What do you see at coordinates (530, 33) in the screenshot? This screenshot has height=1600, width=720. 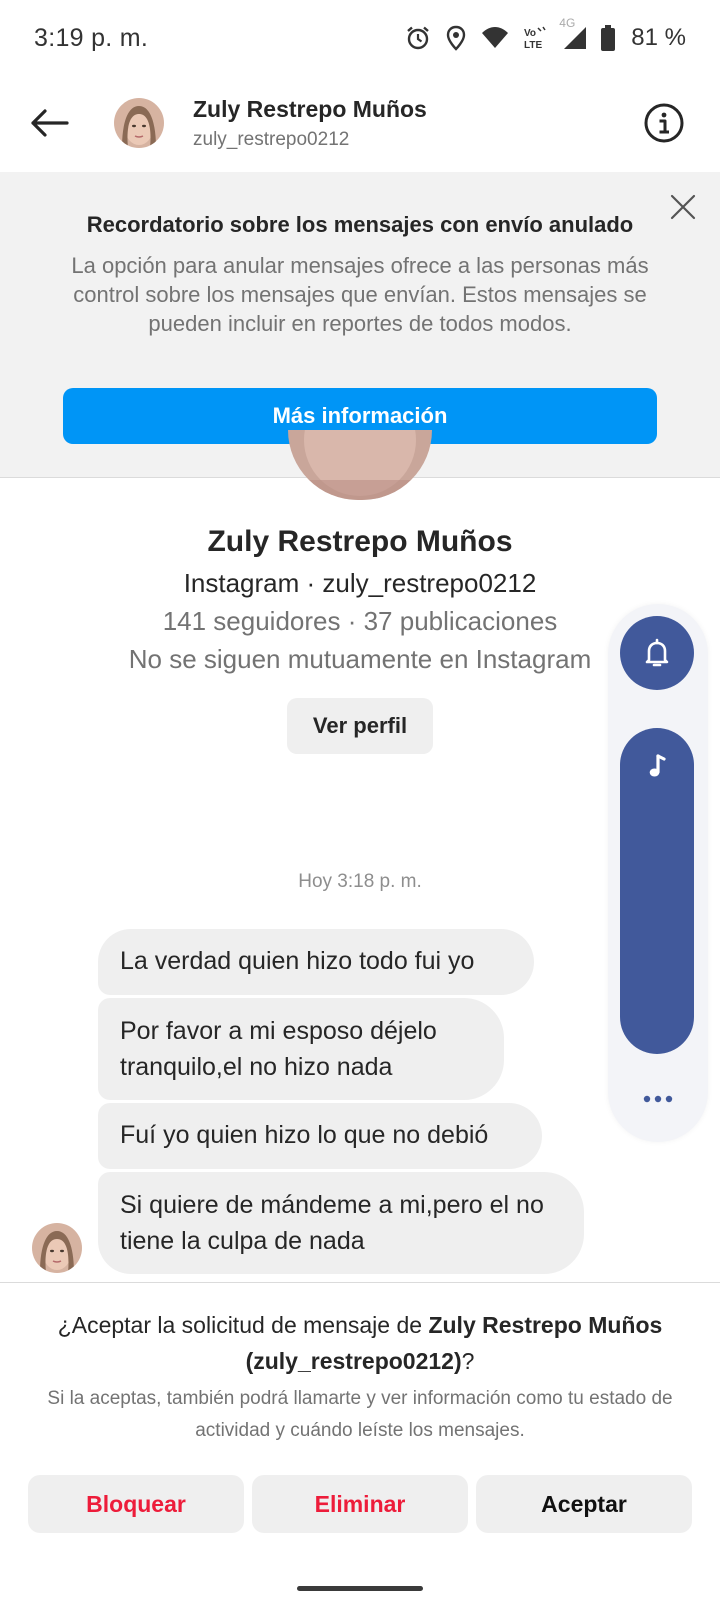 I see `svg-text: Vo` at bounding box center [530, 33].